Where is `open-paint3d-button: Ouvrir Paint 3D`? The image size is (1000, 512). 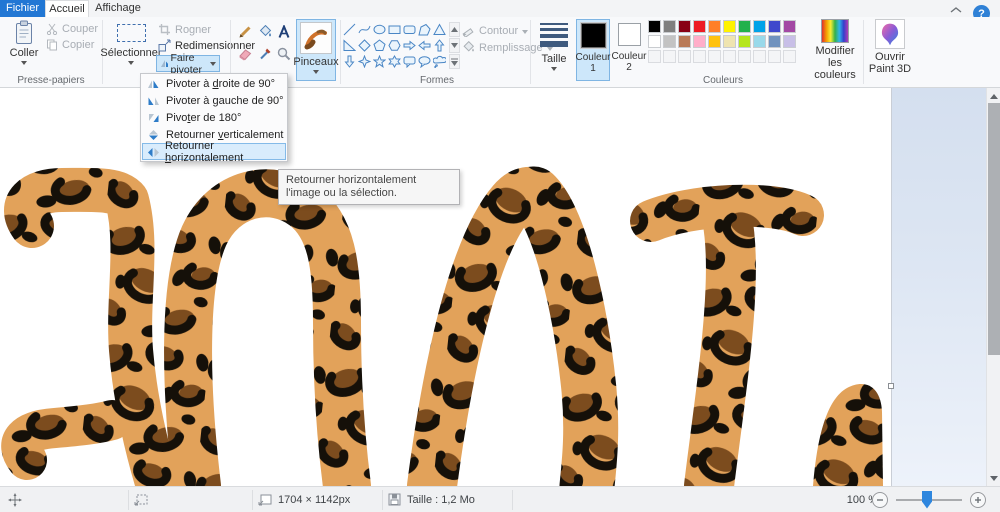
open-paint3d-button: Ouvrir Paint 3D is located at coordinates (890, 50).